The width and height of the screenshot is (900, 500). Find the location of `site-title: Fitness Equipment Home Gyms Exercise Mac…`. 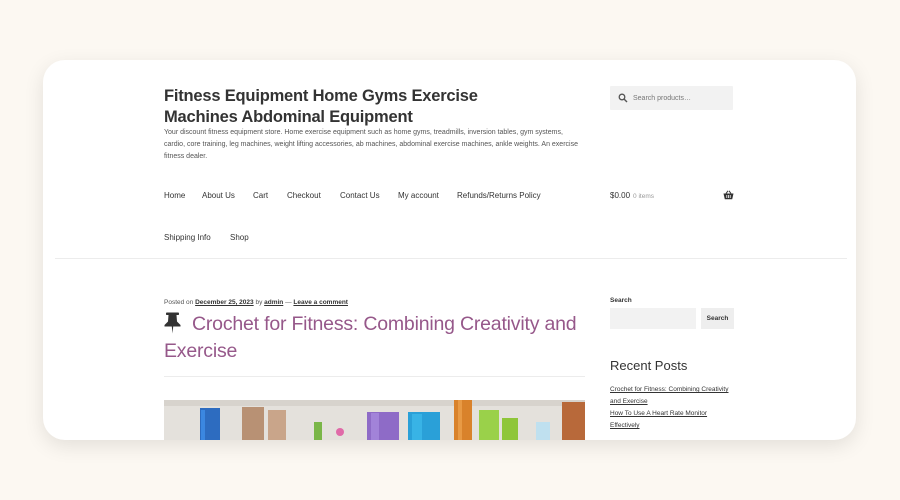

site-title: Fitness Equipment Home Gyms Exercise Mac… is located at coordinates (354, 107).